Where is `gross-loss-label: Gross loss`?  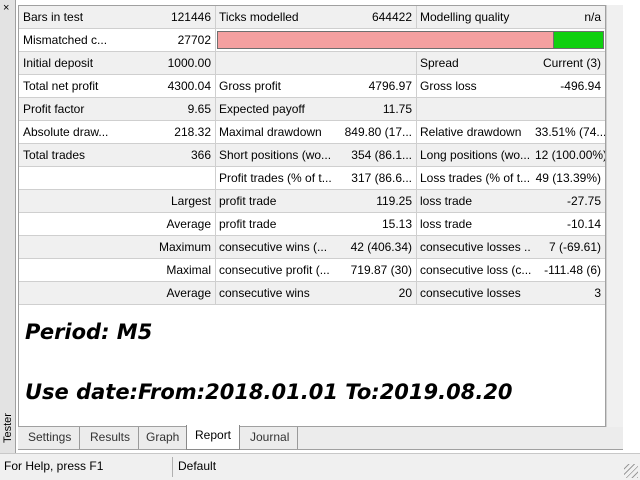
gross-loss-label: Gross loss is located at coordinates (448, 86).